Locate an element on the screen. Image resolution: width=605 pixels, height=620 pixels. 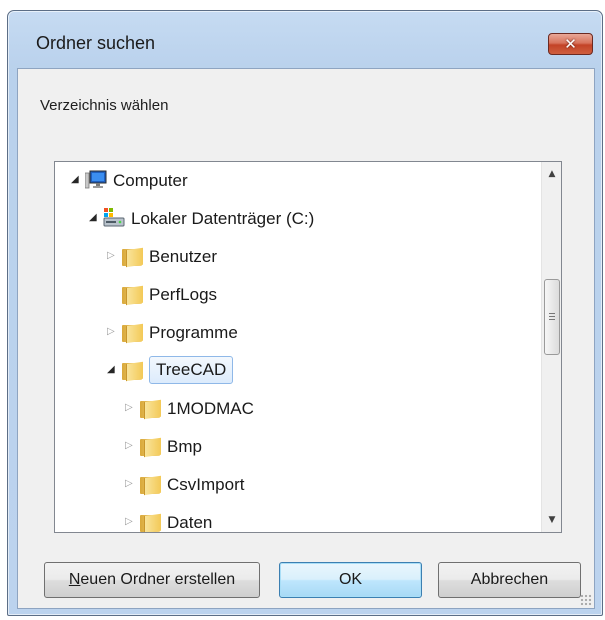
dialog-title: Ordner suchen is located at coordinates (96, 43).